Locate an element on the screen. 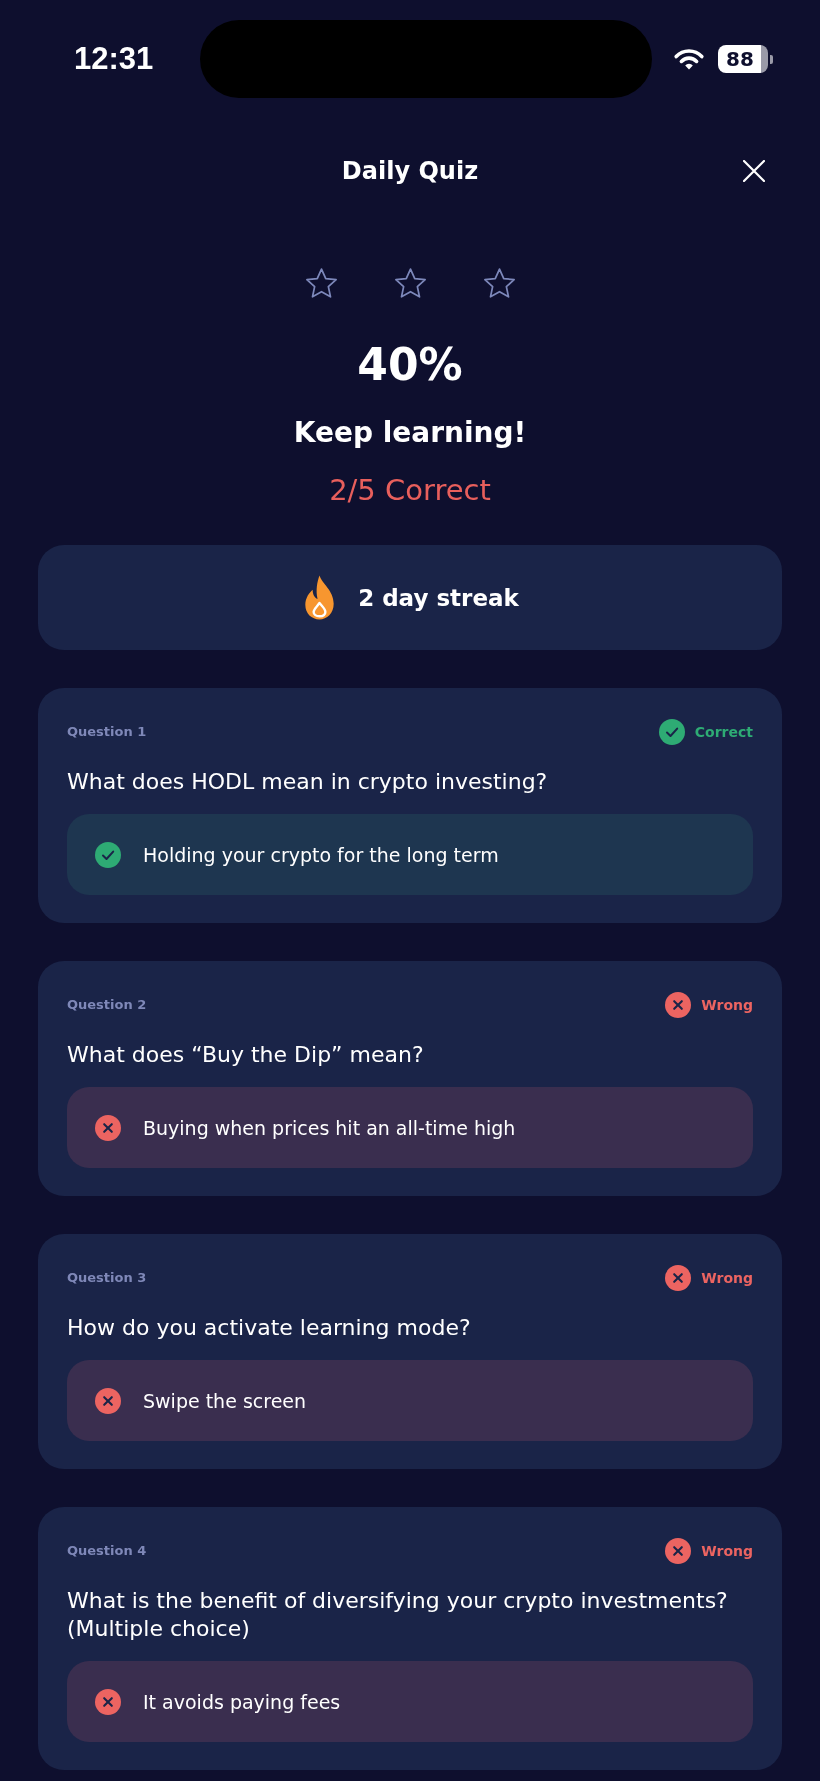  question-number: Question 4 is located at coordinates (107, 1551).